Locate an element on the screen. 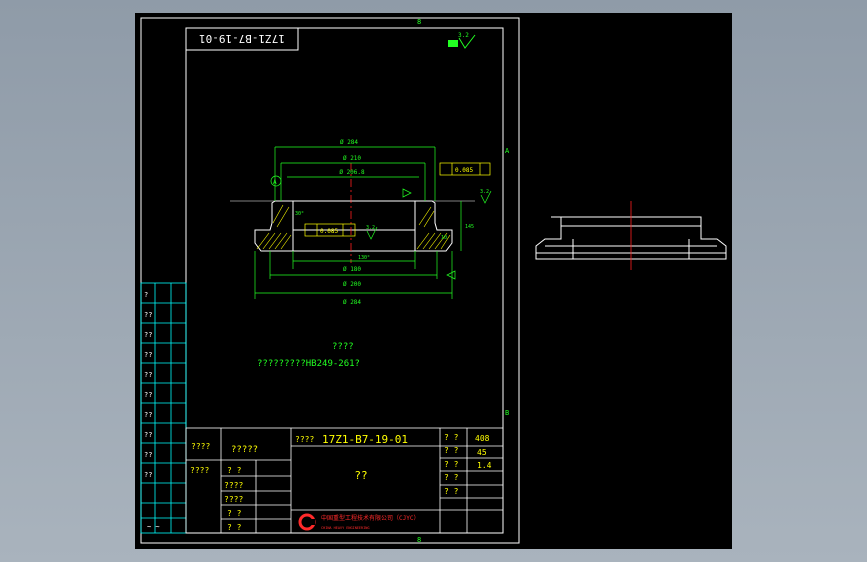 The width and height of the screenshot is (867, 562). section-hatch-right is located at coordinates (433, 228).